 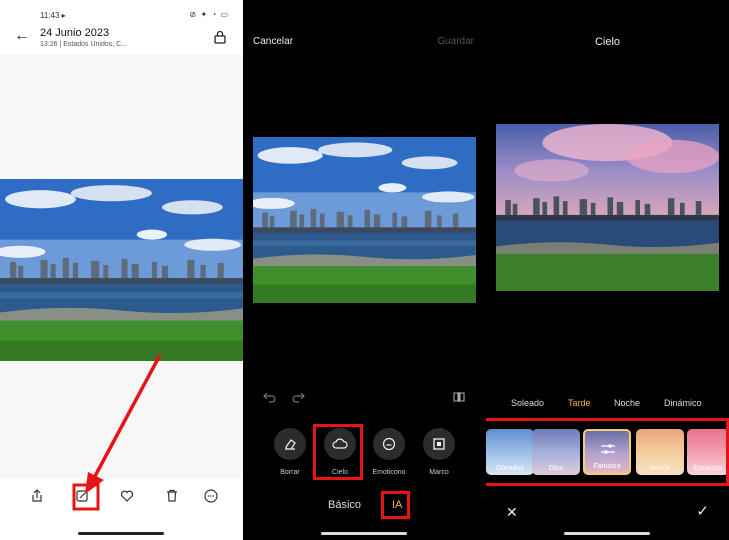 I want to click on more-options-icon, so click(x=211, y=496).